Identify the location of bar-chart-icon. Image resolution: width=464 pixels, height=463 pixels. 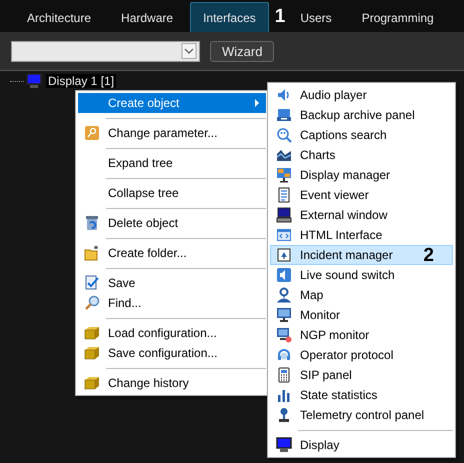
(284, 395).